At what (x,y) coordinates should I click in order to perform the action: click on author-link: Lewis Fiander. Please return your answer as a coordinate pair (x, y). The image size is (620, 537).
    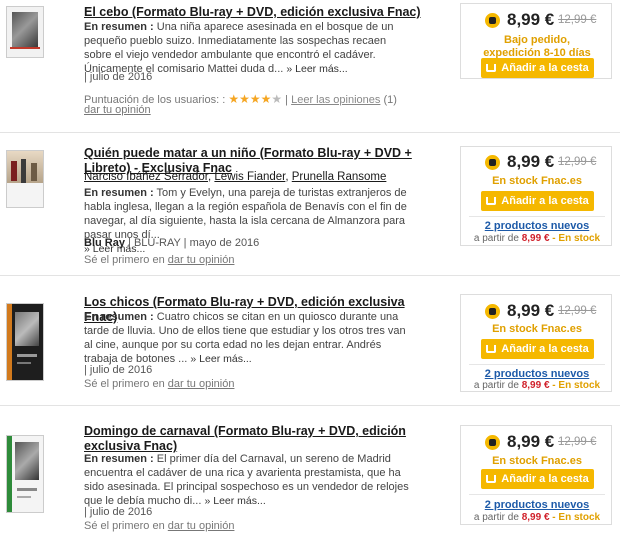
    Looking at the image, I should click on (249, 177).